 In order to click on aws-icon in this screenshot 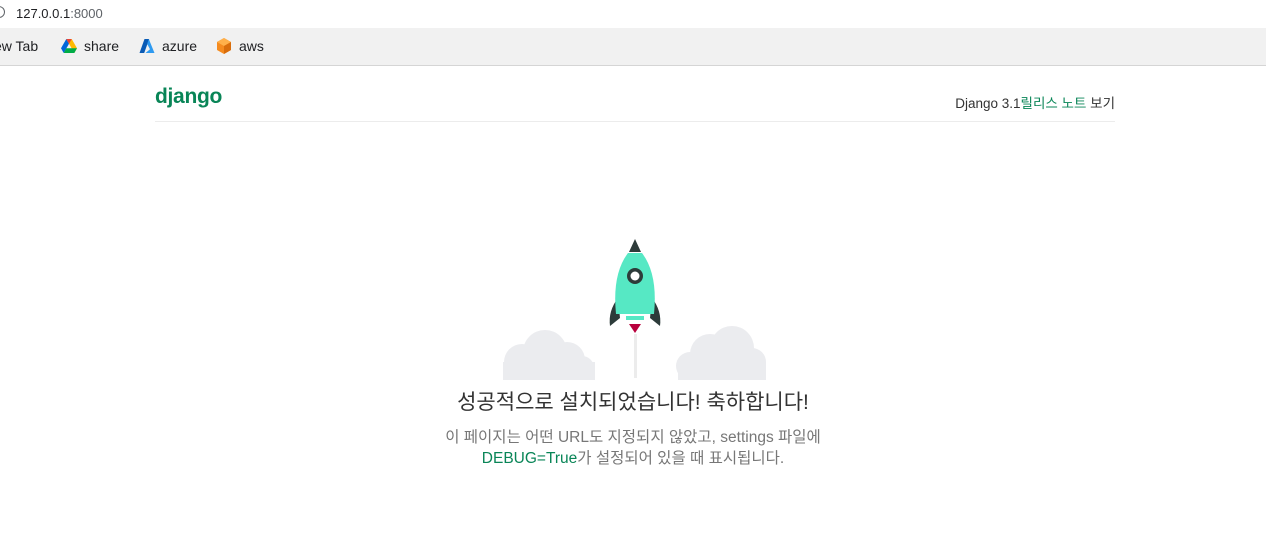, I will do `click(224, 46)`.